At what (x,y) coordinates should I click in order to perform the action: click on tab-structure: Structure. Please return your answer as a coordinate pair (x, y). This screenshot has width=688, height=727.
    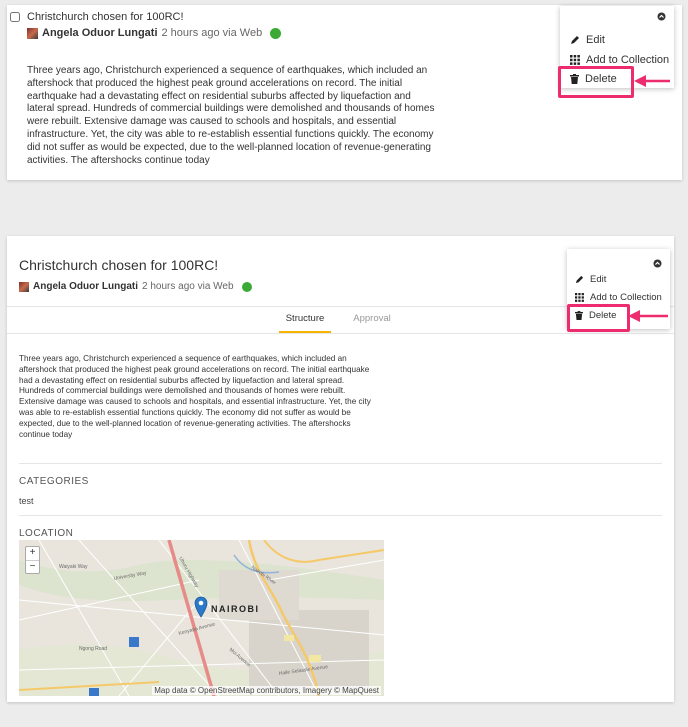
    Looking at the image, I should click on (305, 320).